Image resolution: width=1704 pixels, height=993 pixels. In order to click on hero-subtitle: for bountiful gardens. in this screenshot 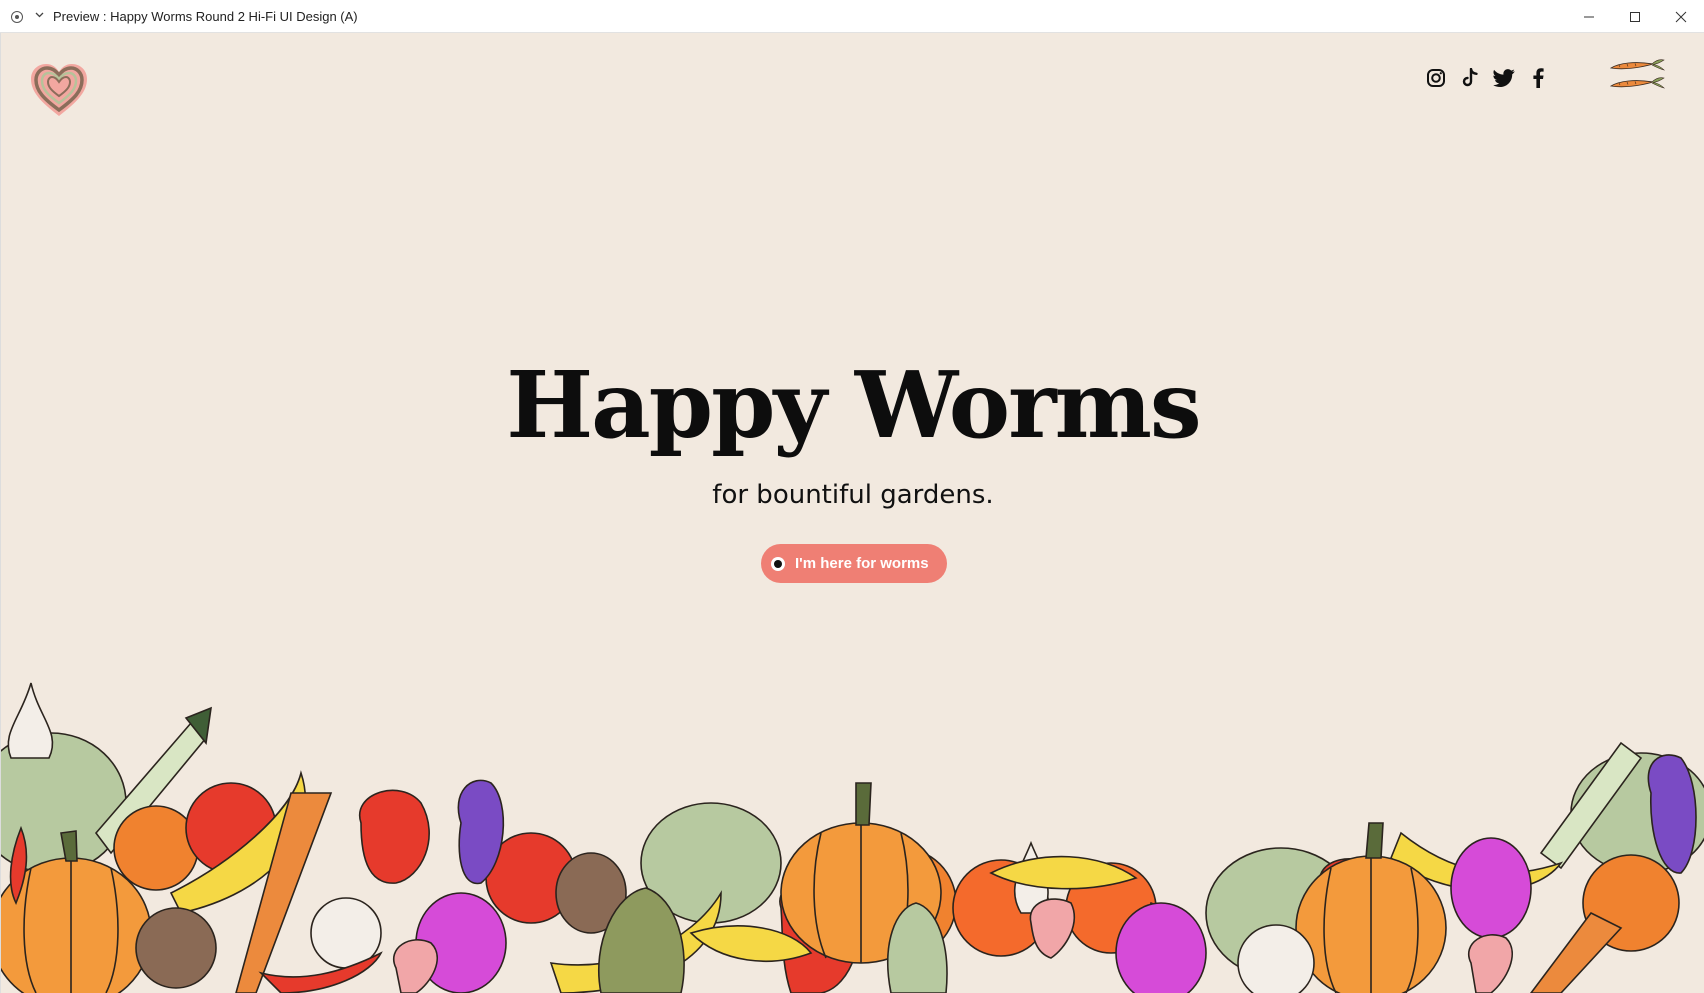, I will do `click(853, 495)`.